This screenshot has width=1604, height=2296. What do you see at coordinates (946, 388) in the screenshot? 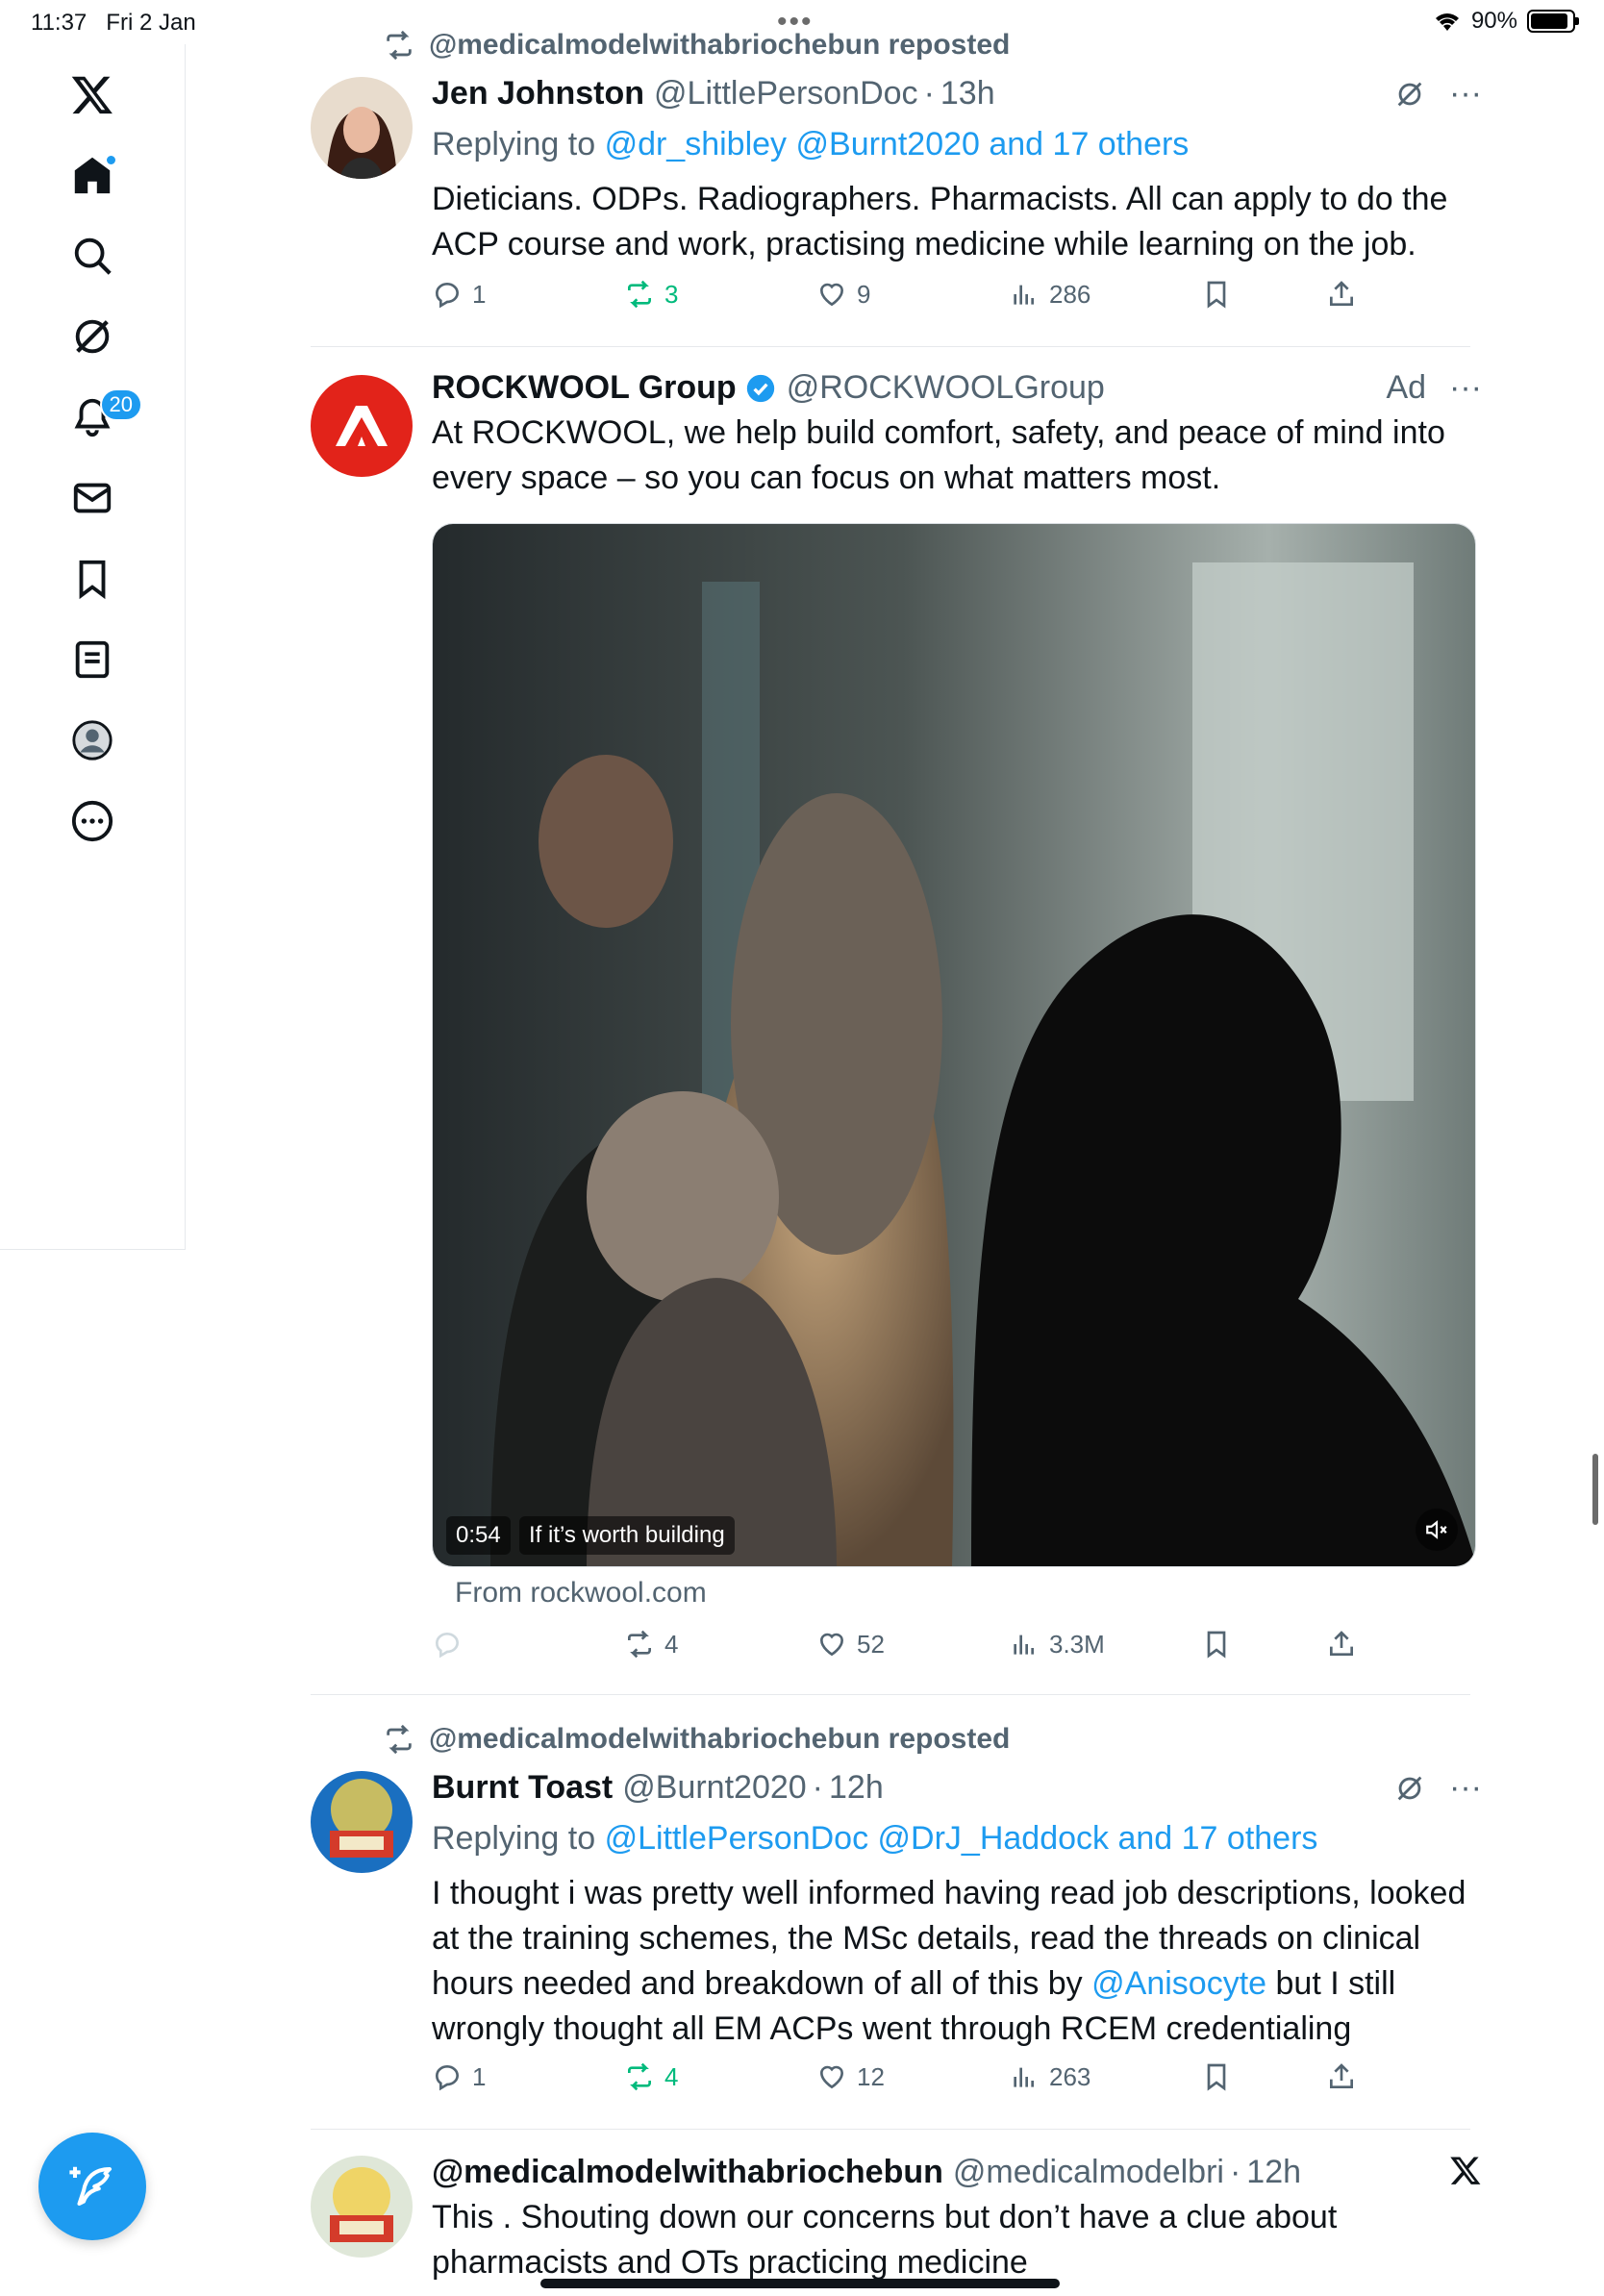
I see `author-handle: @ROCKWOOLGroup` at bounding box center [946, 388].